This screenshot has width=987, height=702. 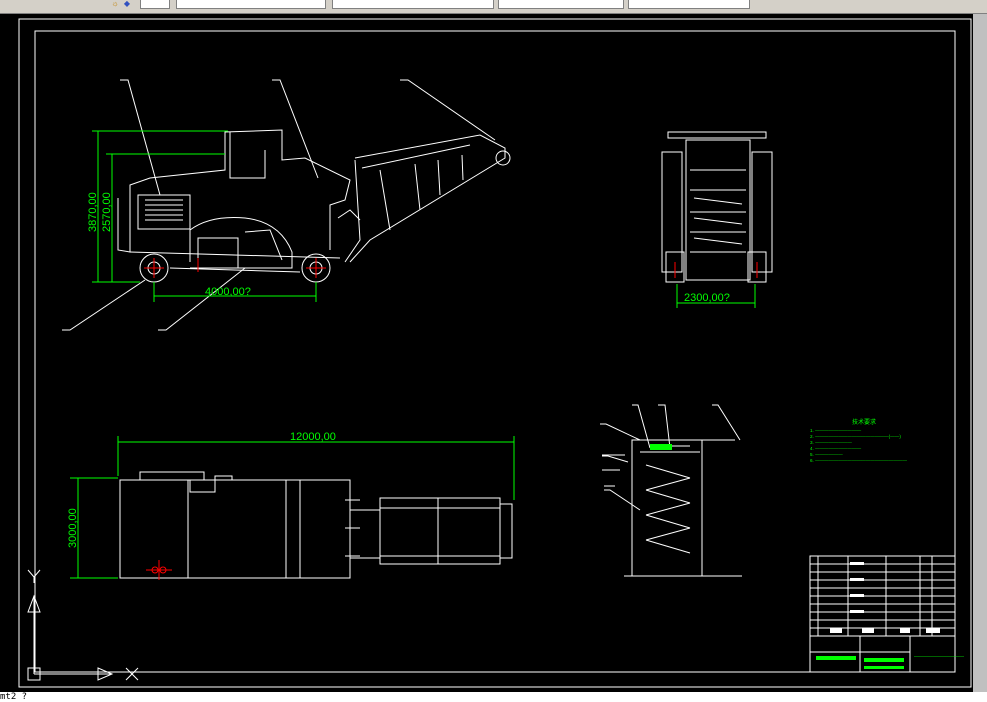 What do you see at coordinates (313, 437) in the screenshot?
I see `dim-length: 12000,00` at bounding box center [313, 437].